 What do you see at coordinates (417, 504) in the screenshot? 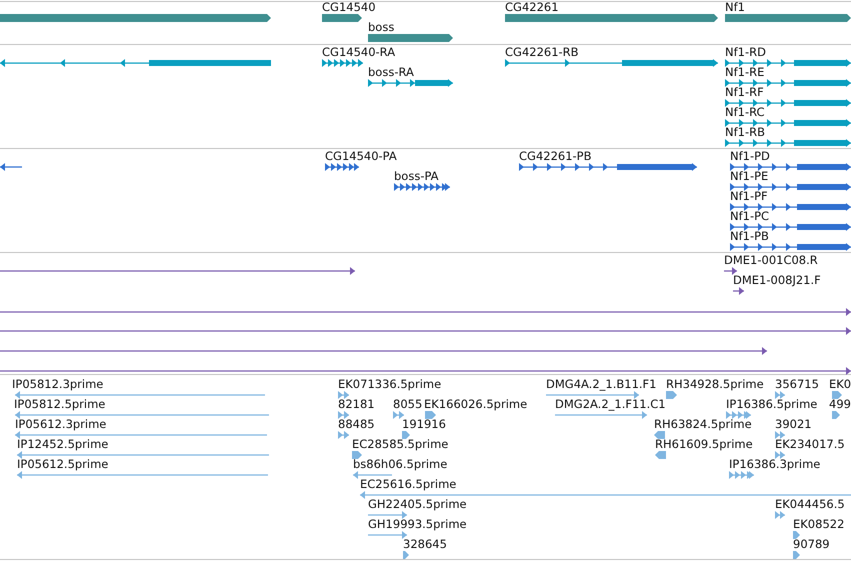
I see `feature-label: GH22405.5prime` at bounding box center [417, 504].